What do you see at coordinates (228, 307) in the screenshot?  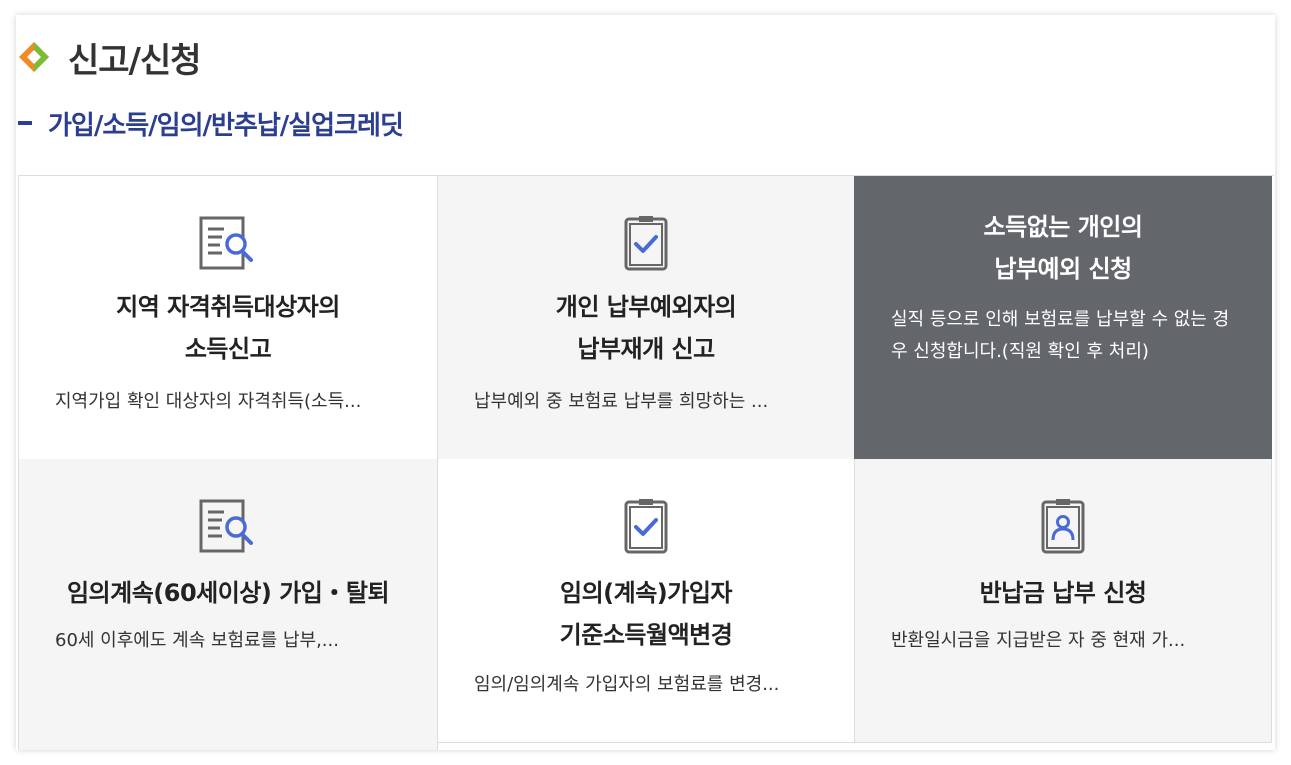 I see `card-title-line1: 지역 자격취득대상자의` at bounding box center [228, 307].